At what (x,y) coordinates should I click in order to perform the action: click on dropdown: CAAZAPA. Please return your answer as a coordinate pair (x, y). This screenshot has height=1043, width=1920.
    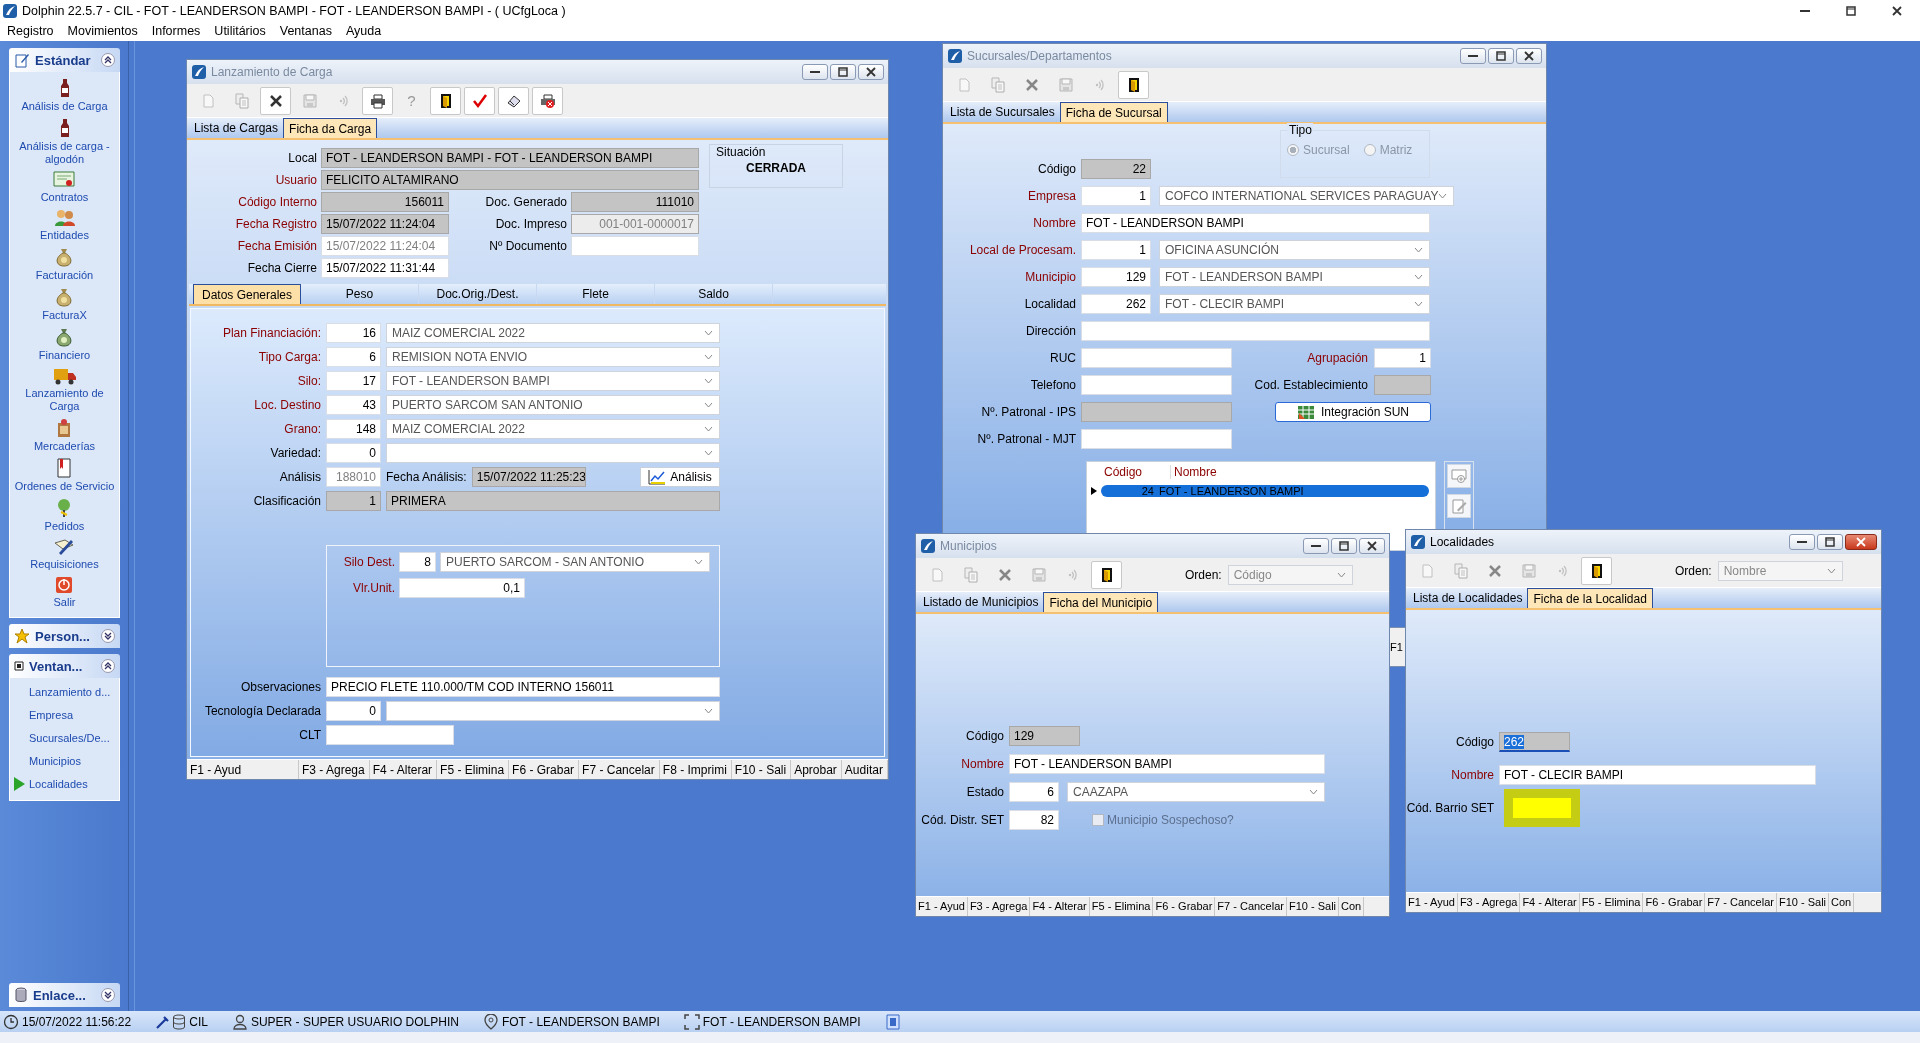
    Looking at the image, I should click on (1196, 792).